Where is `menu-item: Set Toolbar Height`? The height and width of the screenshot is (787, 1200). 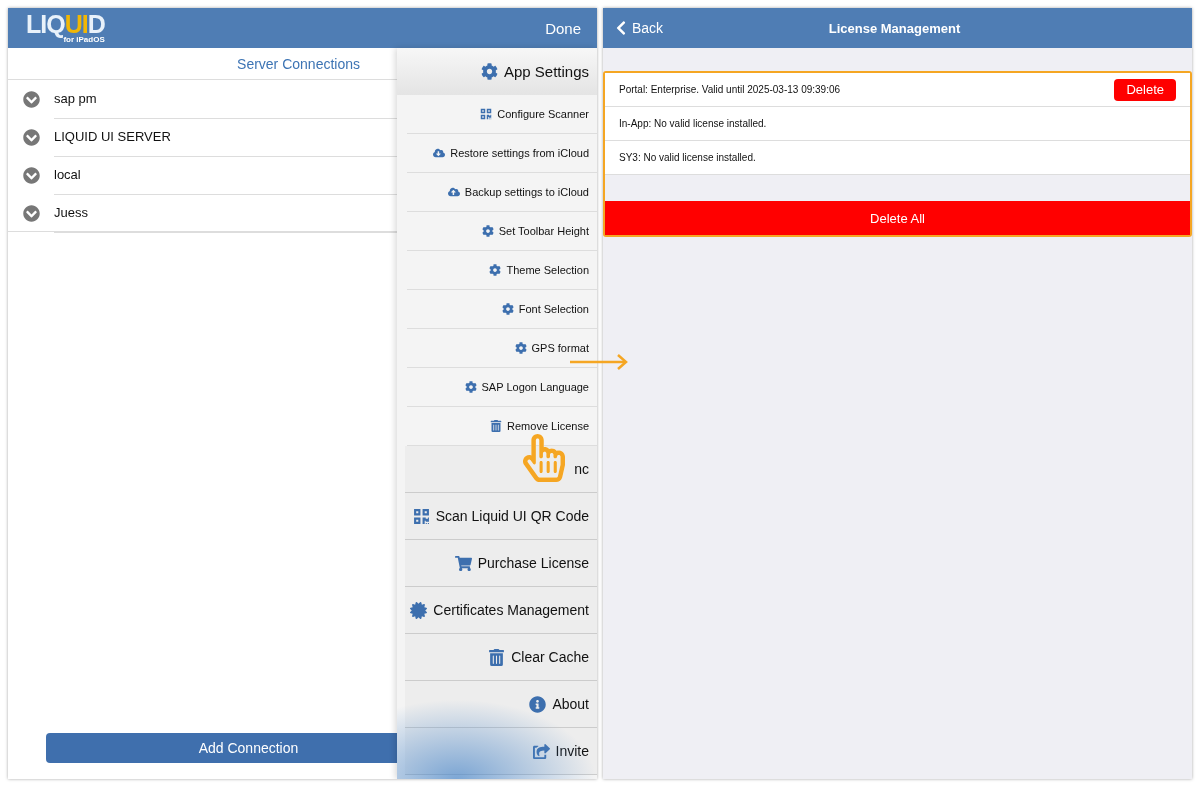
menu-item: Set Toolbar Height is located at coordinates (502, 231).